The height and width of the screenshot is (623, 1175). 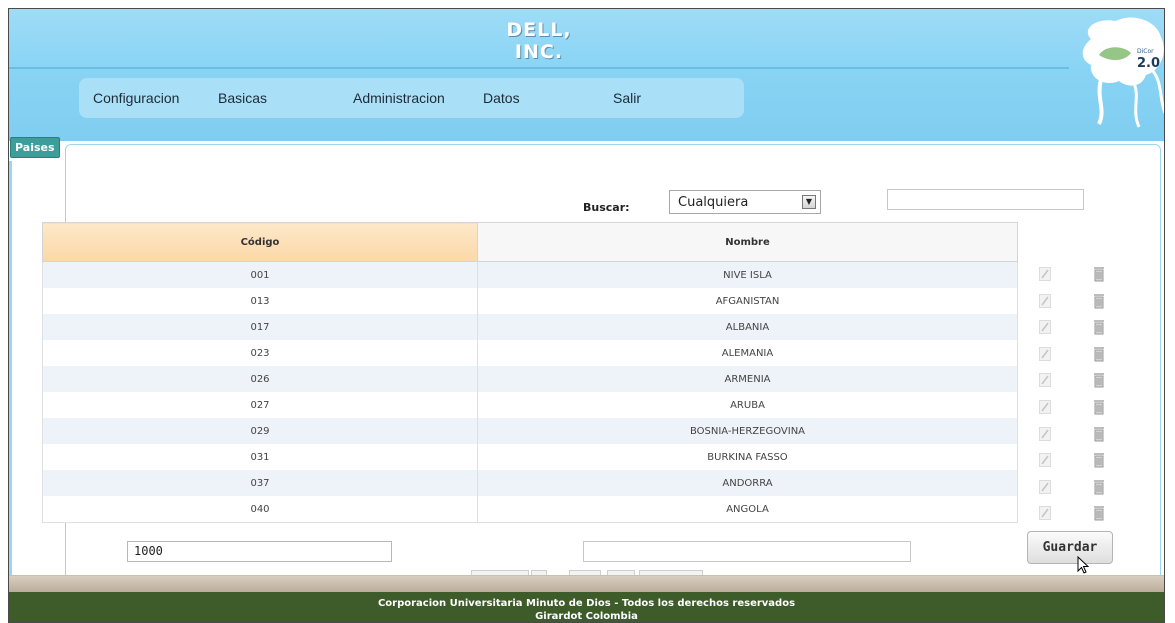 I want to click on table-row: 027 ARUBA, so click(x=530, y=405).